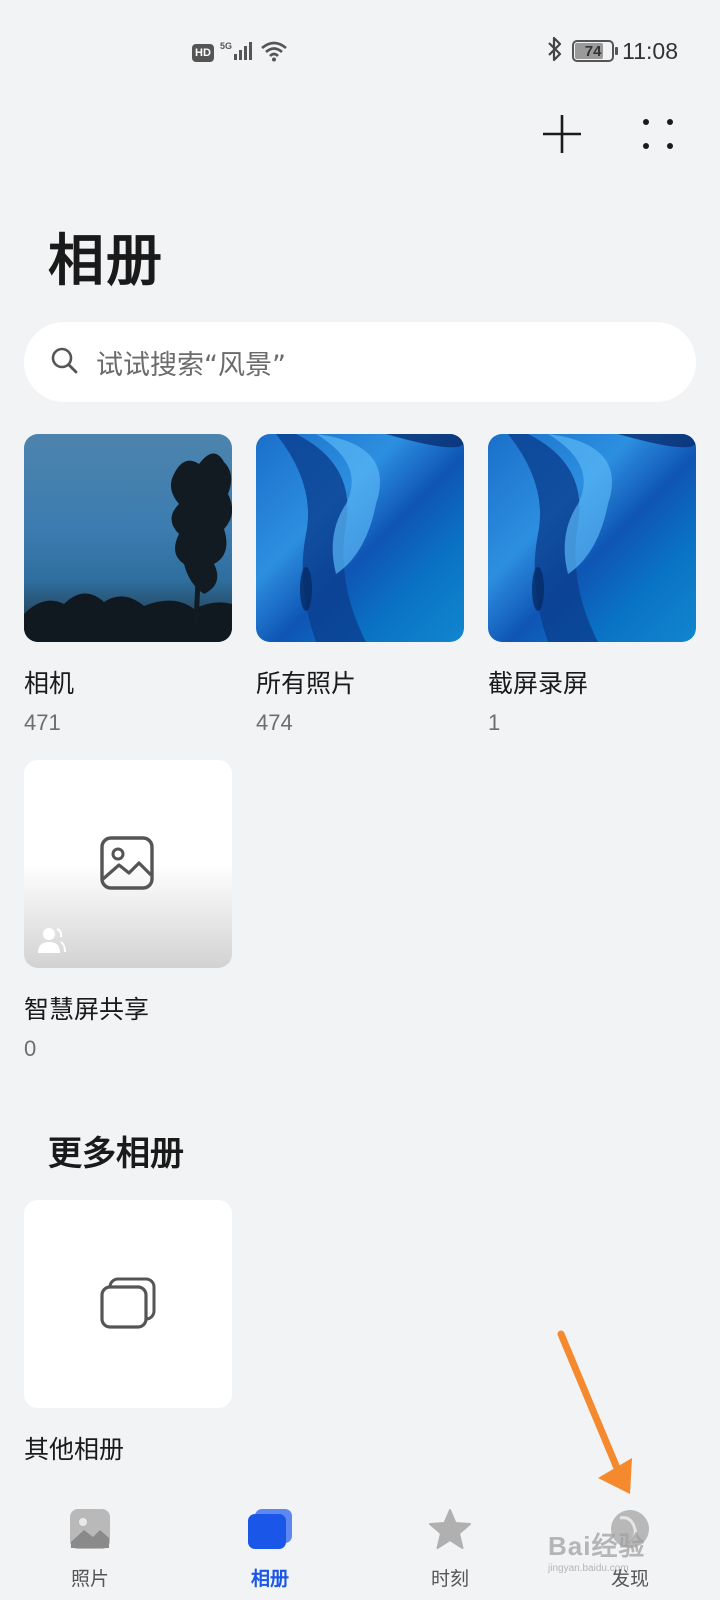 This screenshot has height=1600, width=720. Describe the element at coordinates (116, 1154) in the screenshot. I see `section-title-more-albums: 更多相册` at that location.